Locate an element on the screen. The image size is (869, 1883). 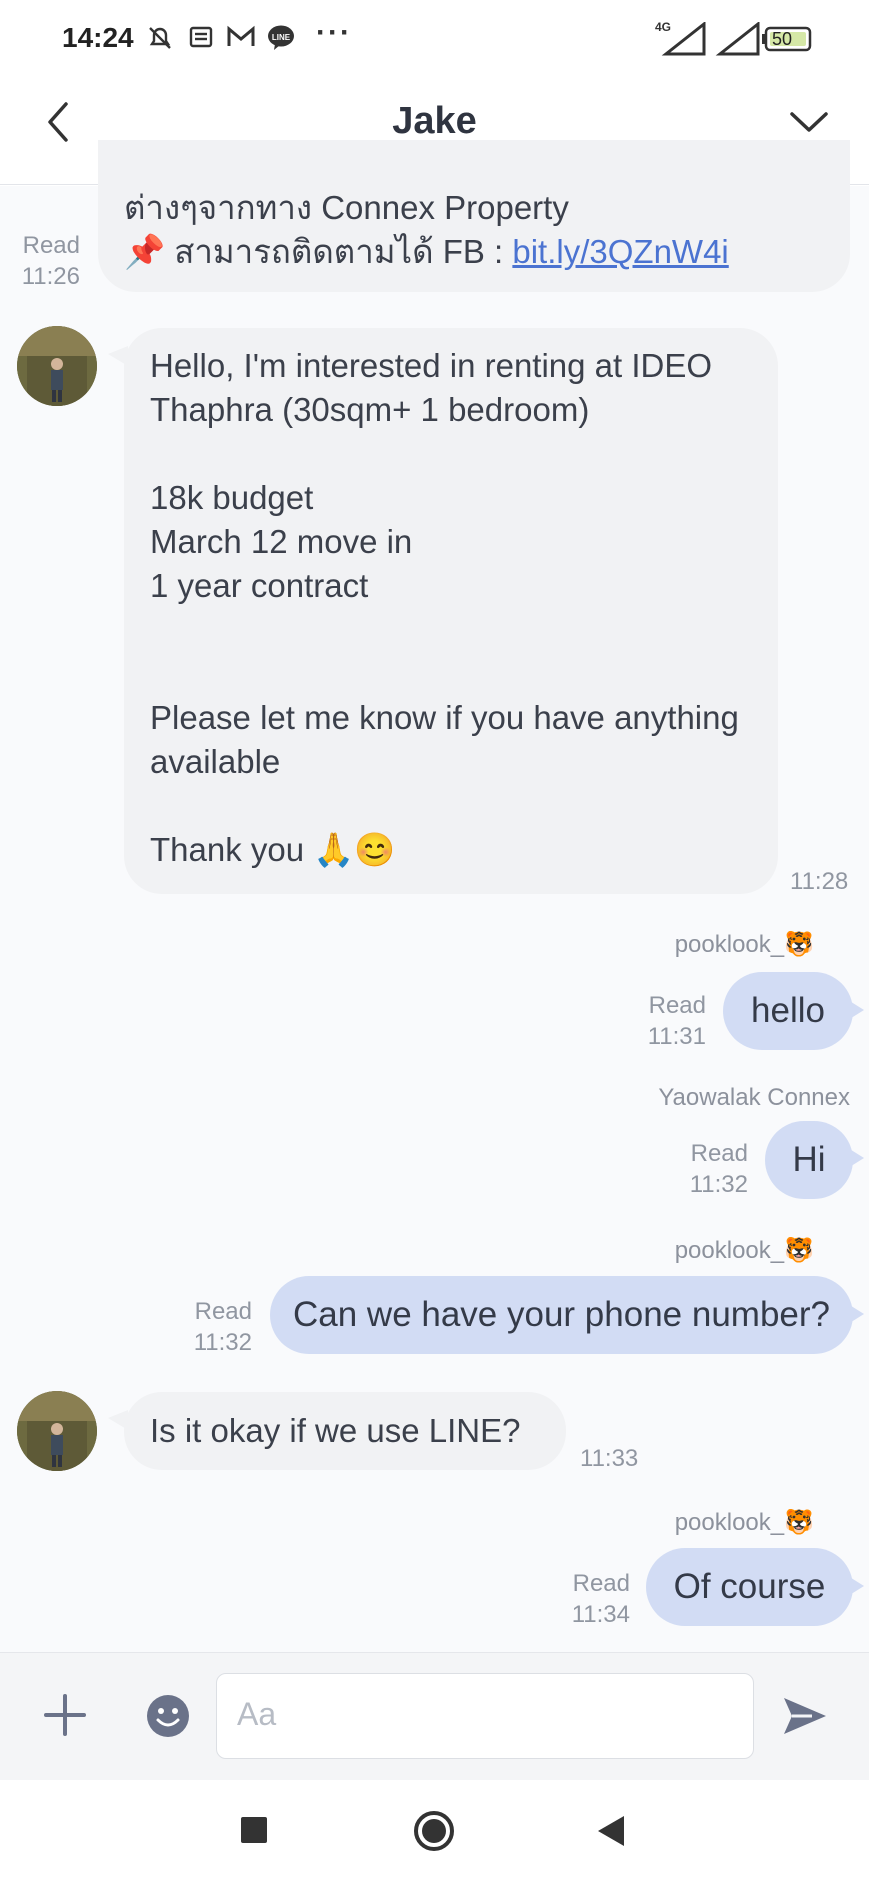
message-time: 11:26 is located at coordinates (50, 276).